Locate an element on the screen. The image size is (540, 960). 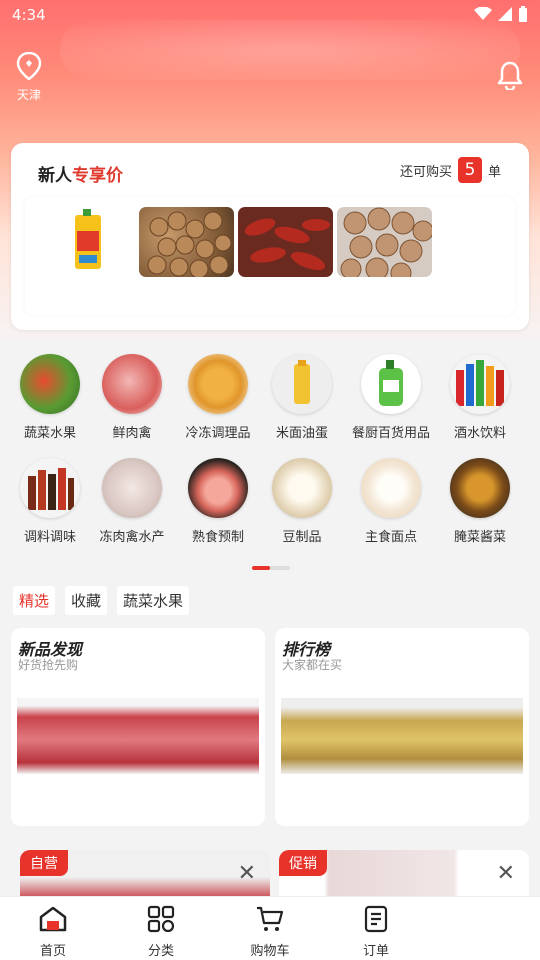
nav-orders: 订单 is located at coordinates (376, 932).